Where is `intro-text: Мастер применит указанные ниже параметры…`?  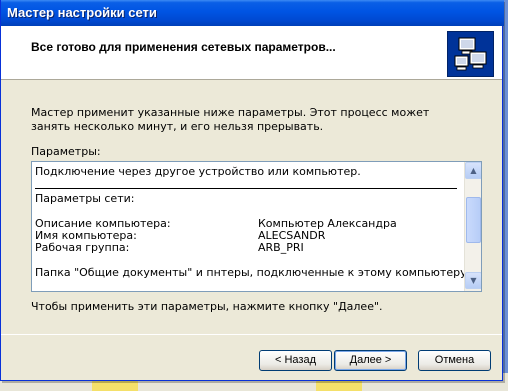
intro-text: Мастер применит указанные ниже параметры… is located at coordinates (230, 119).